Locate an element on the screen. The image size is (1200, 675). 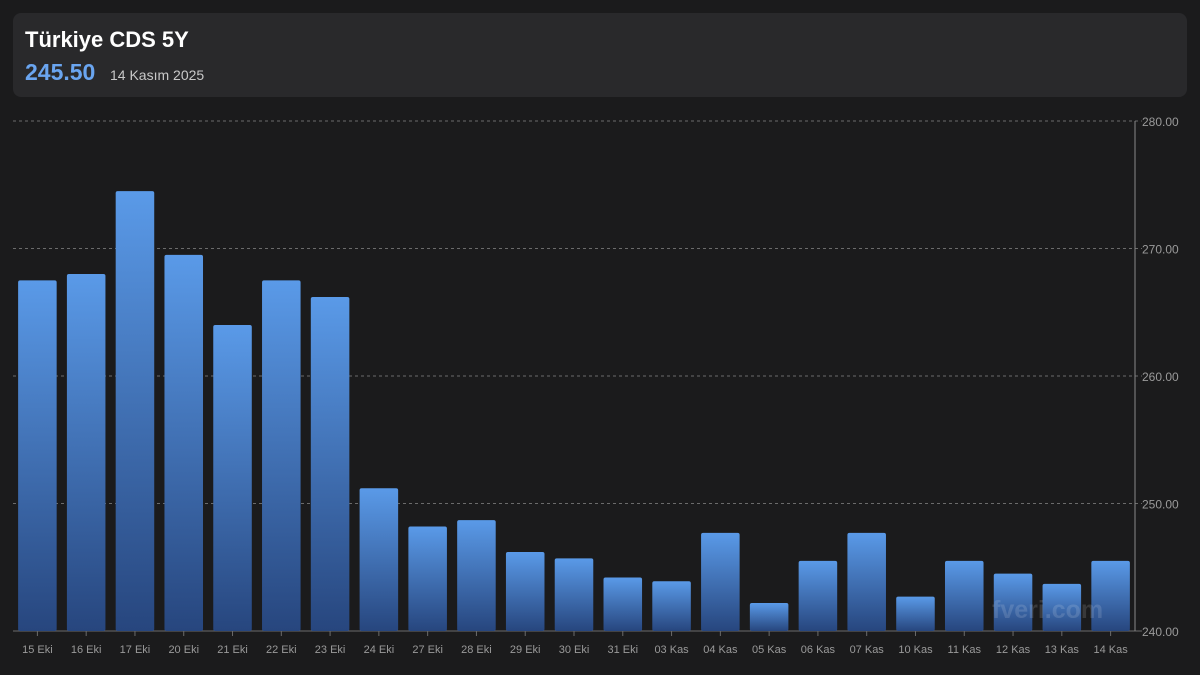
x-tick-label: 11 Kas is located at coordinates (965, 650).